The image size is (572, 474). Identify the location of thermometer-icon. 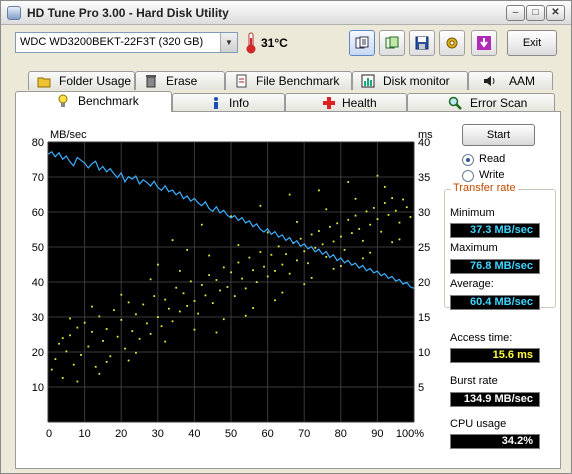
(251, 43).